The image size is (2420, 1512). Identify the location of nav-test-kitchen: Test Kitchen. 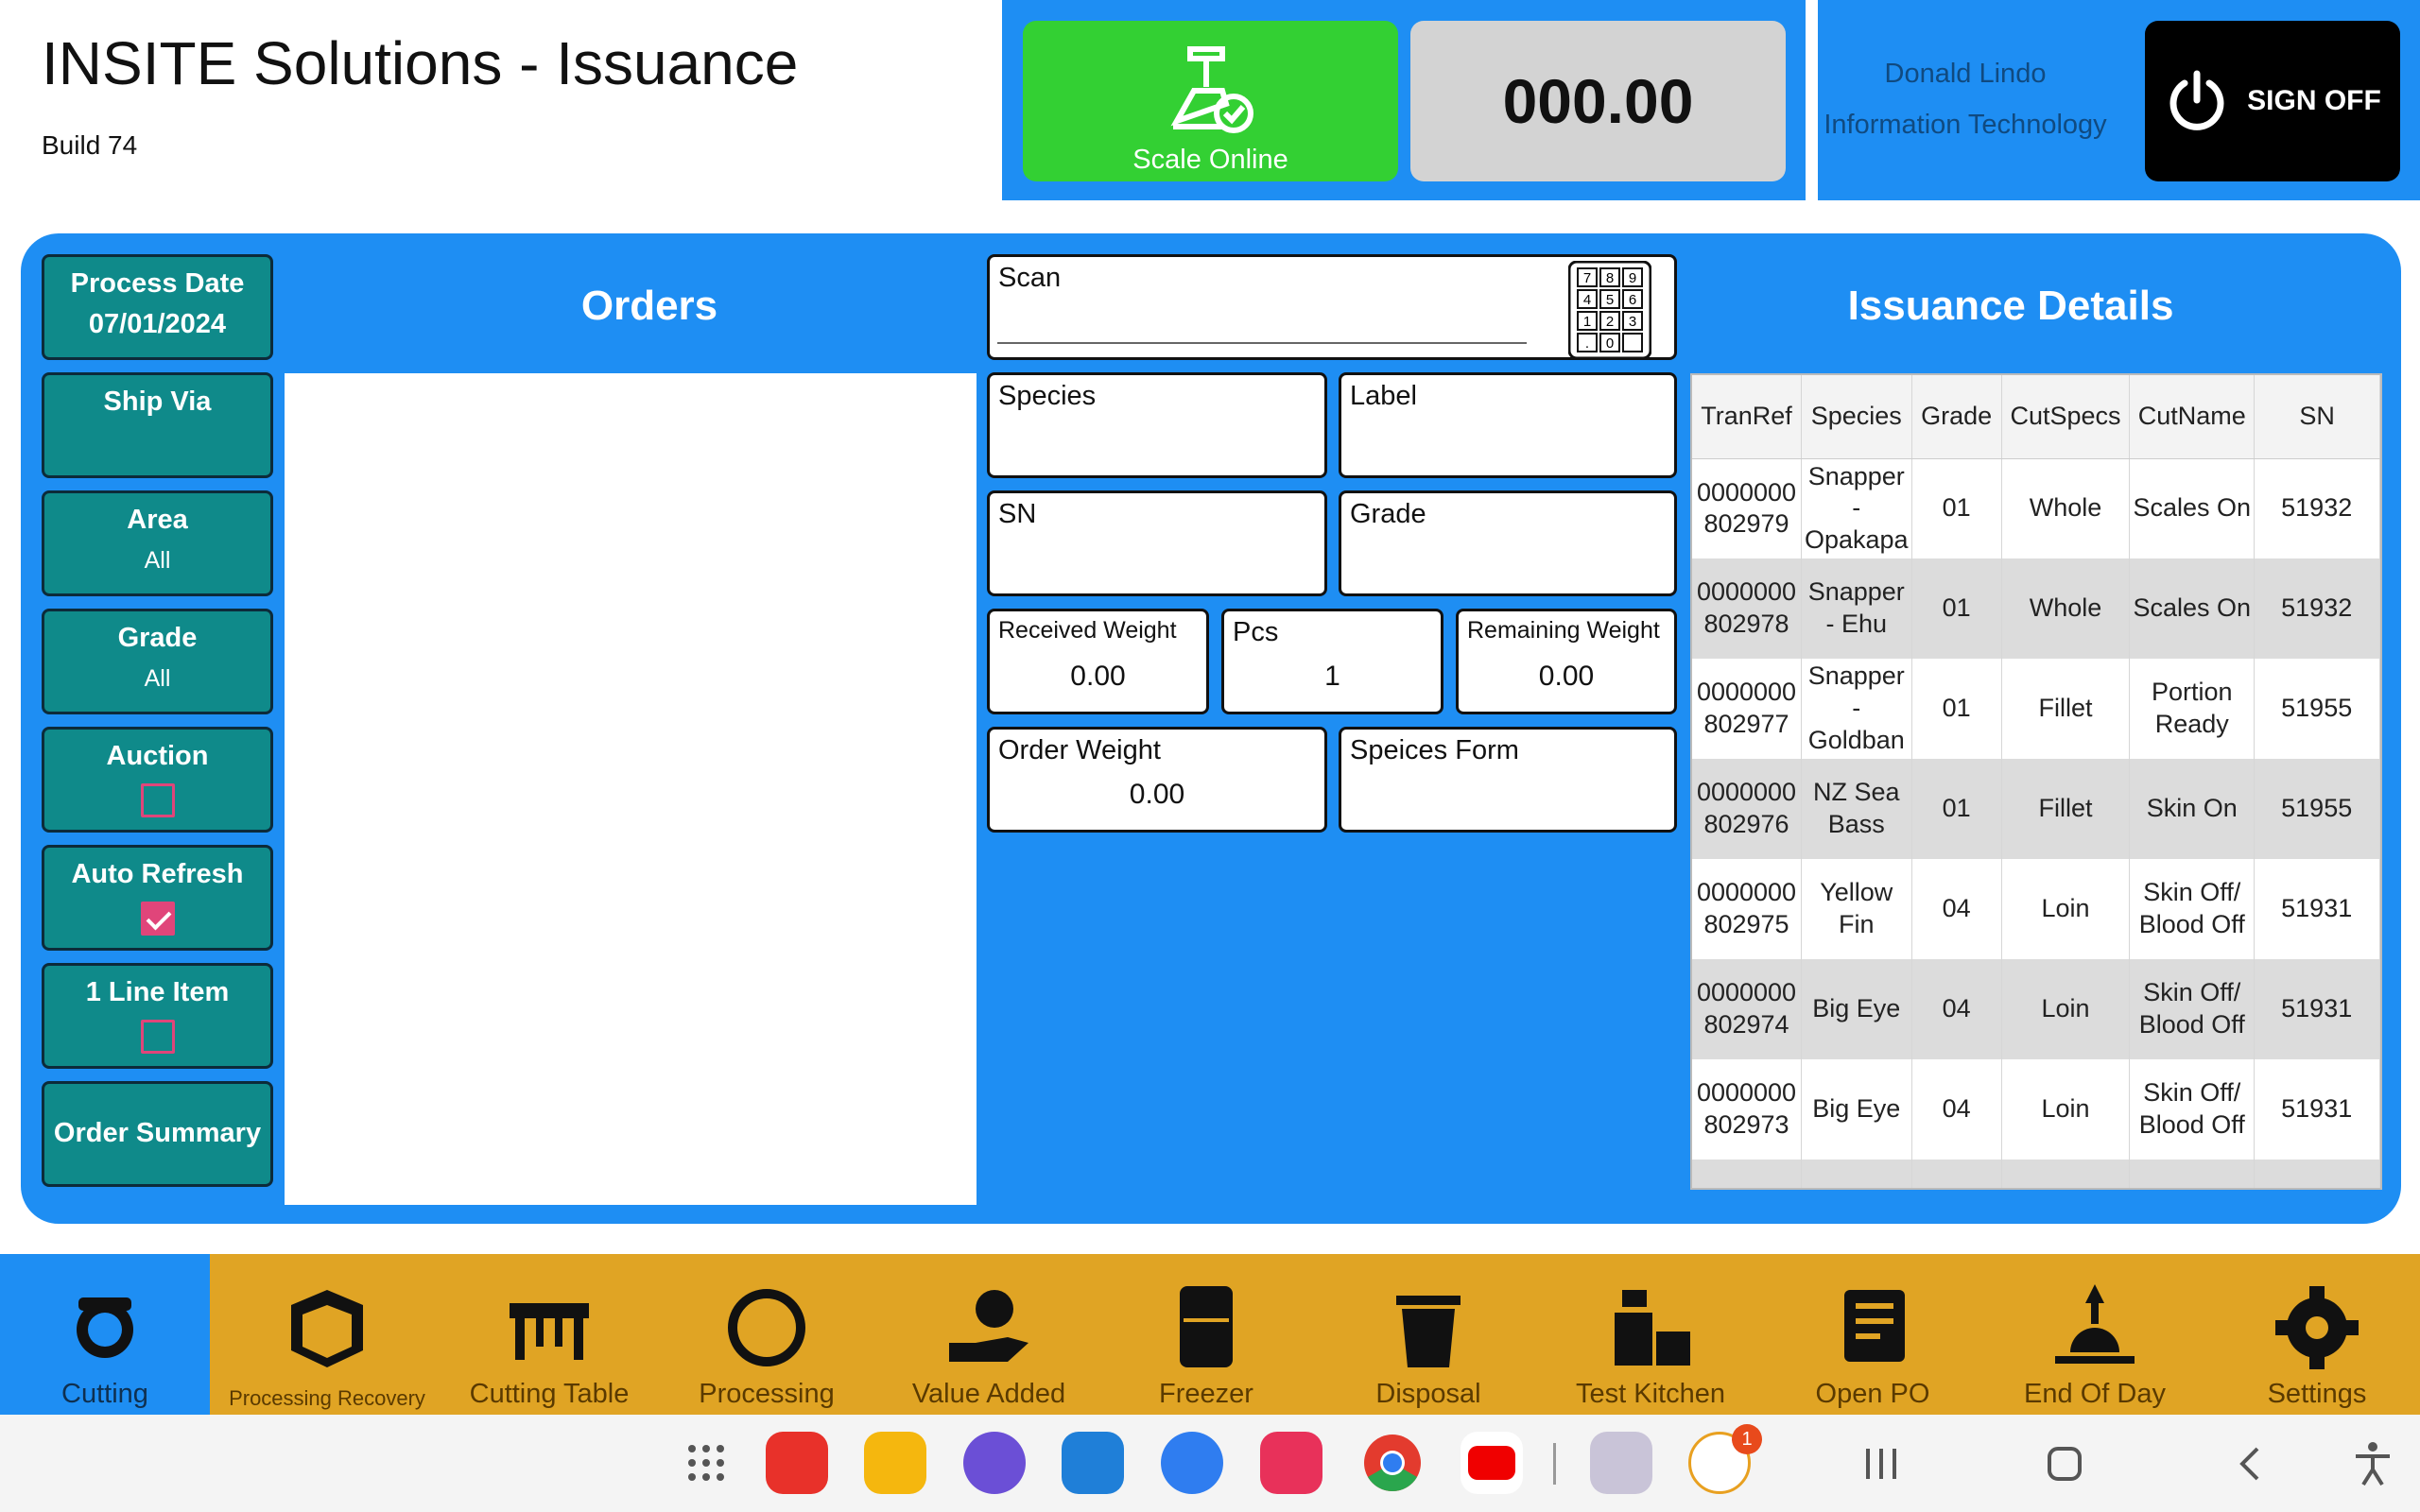
(1651, 1334).